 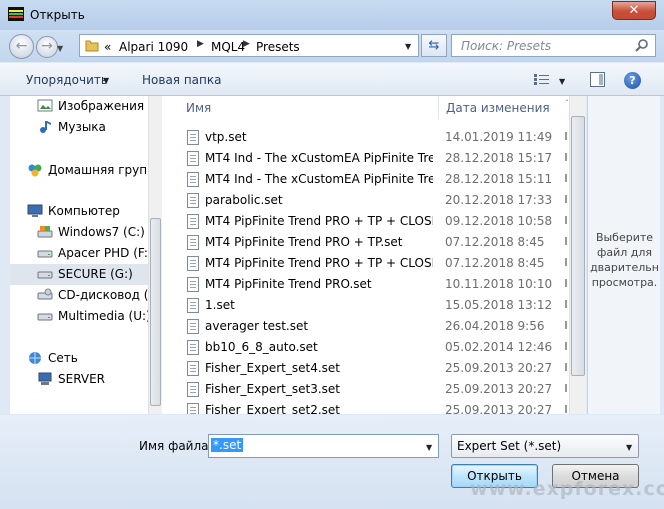 I want to click on file-name: 1.set, so click(x=220, y=305).